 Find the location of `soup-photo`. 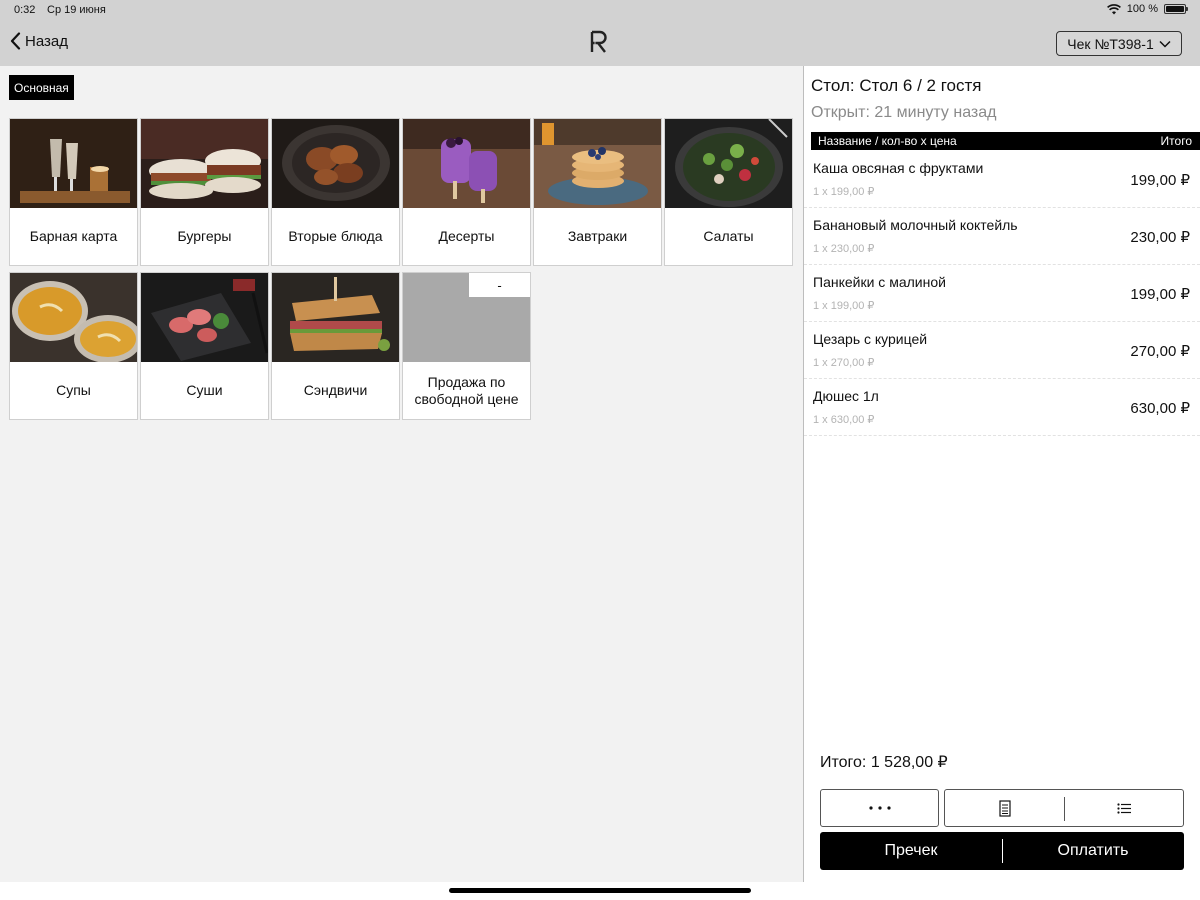

soup-photo is located at coordinates (73, 317).